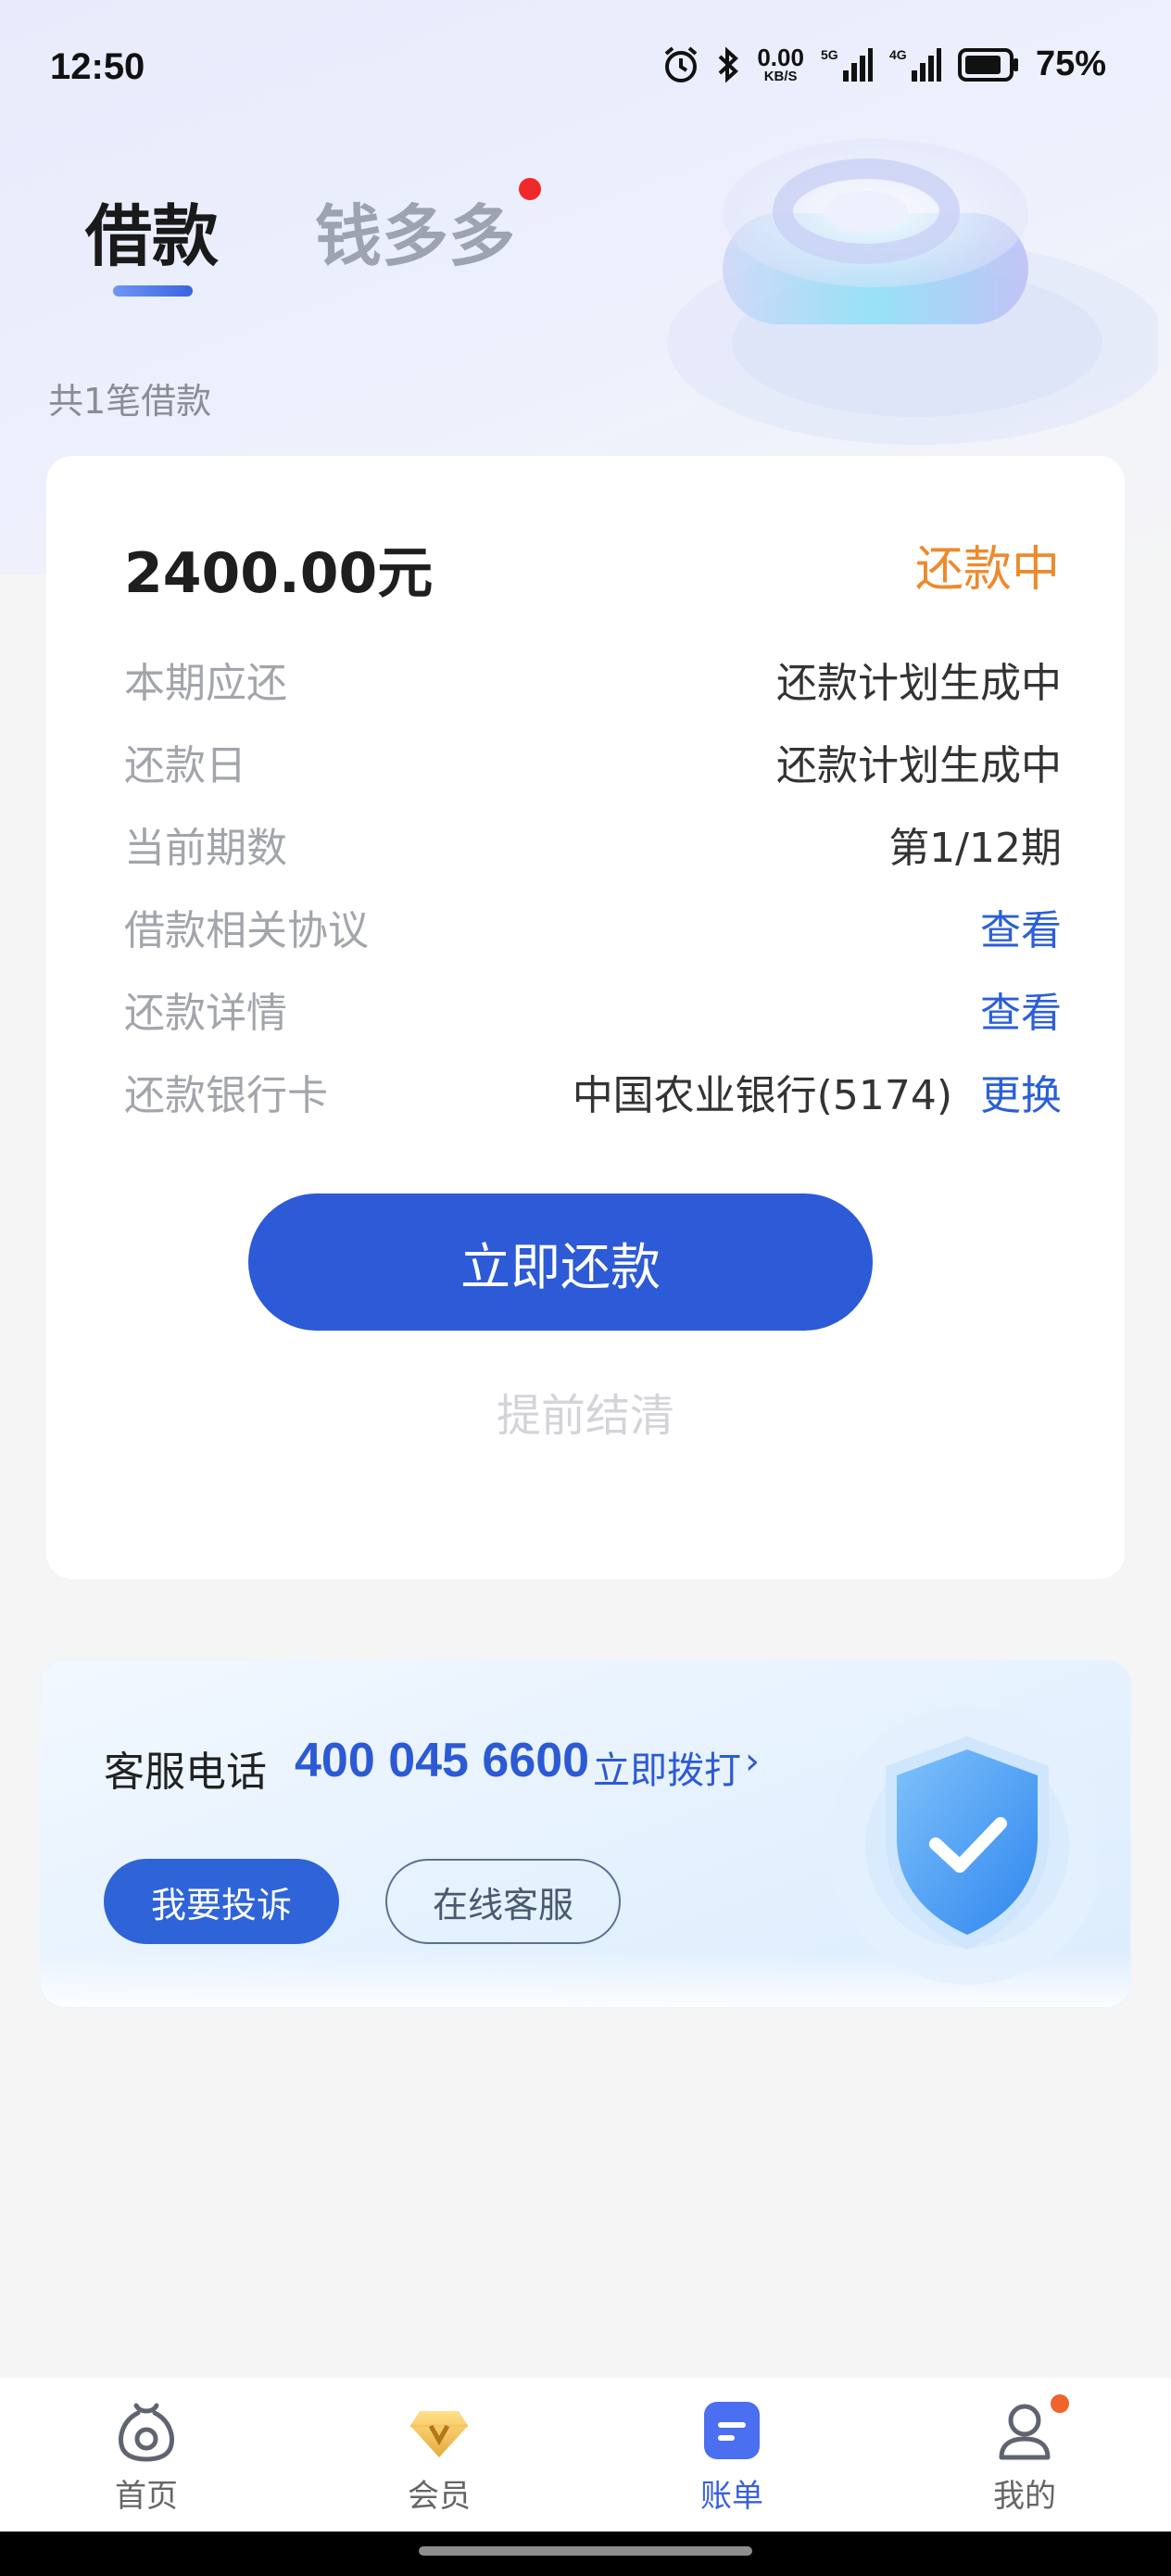 The height and width of the screenshot is (2576, 1171). What do you see at coordinates (781, 76) in the screenshot?
I see `network-speed-unit: KB/S` at bounding box center [781, 76].